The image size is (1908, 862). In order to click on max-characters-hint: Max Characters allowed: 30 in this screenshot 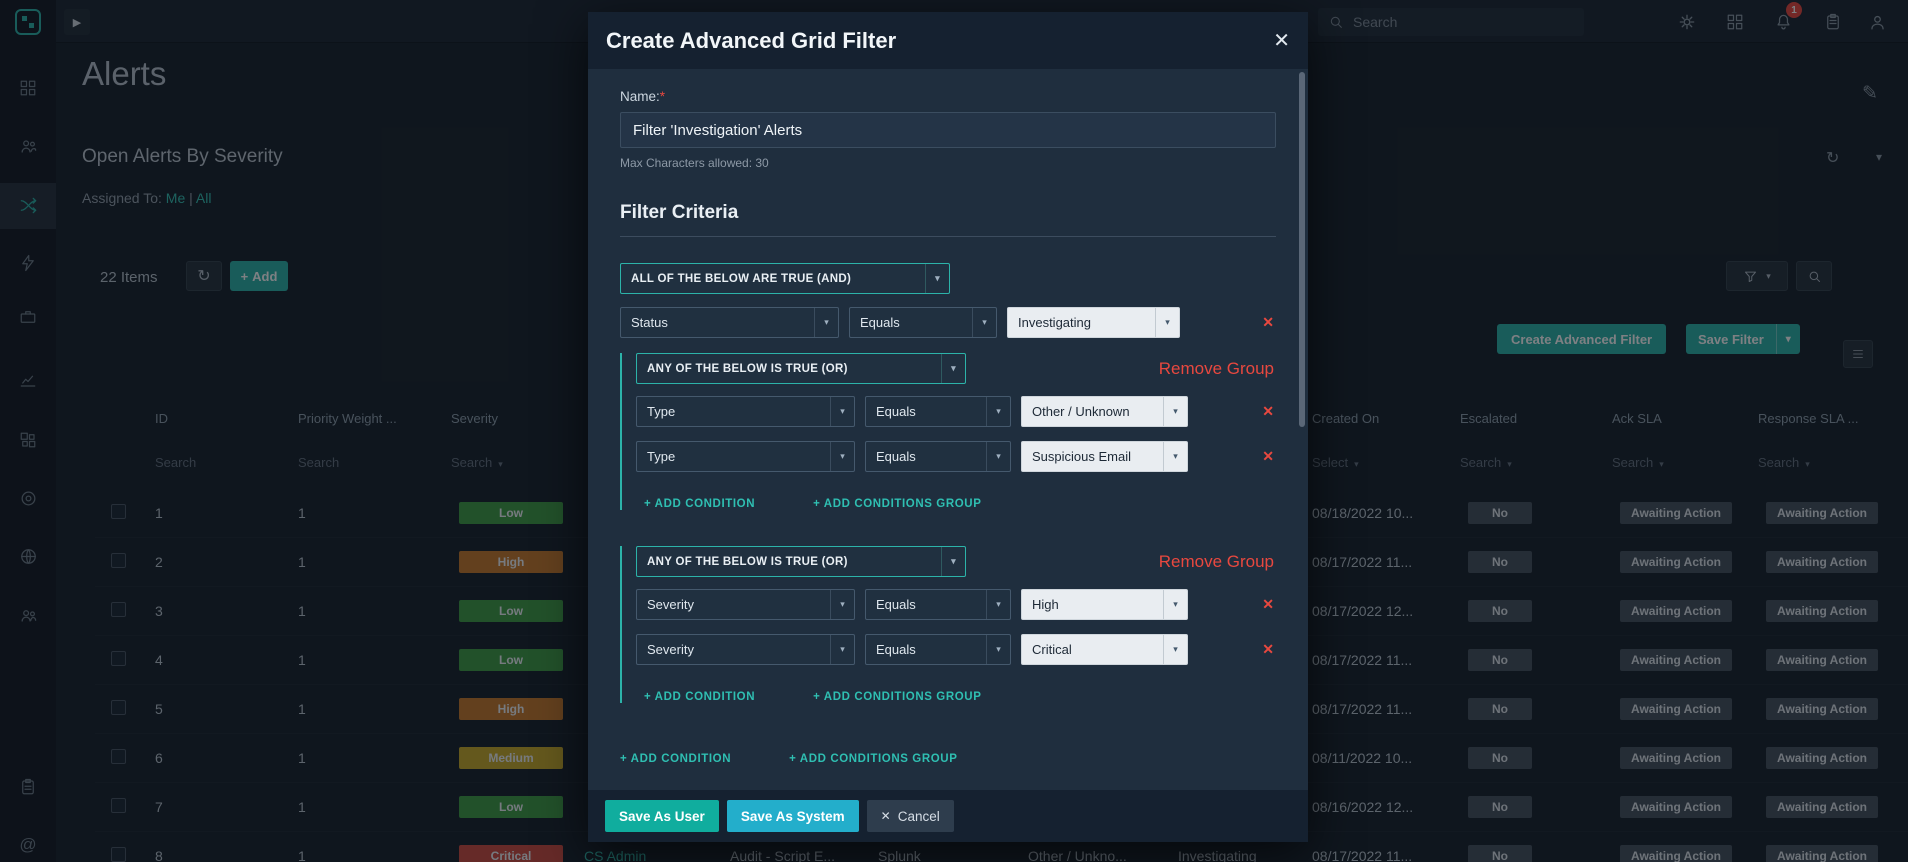, I will do `click(694, 163)`.